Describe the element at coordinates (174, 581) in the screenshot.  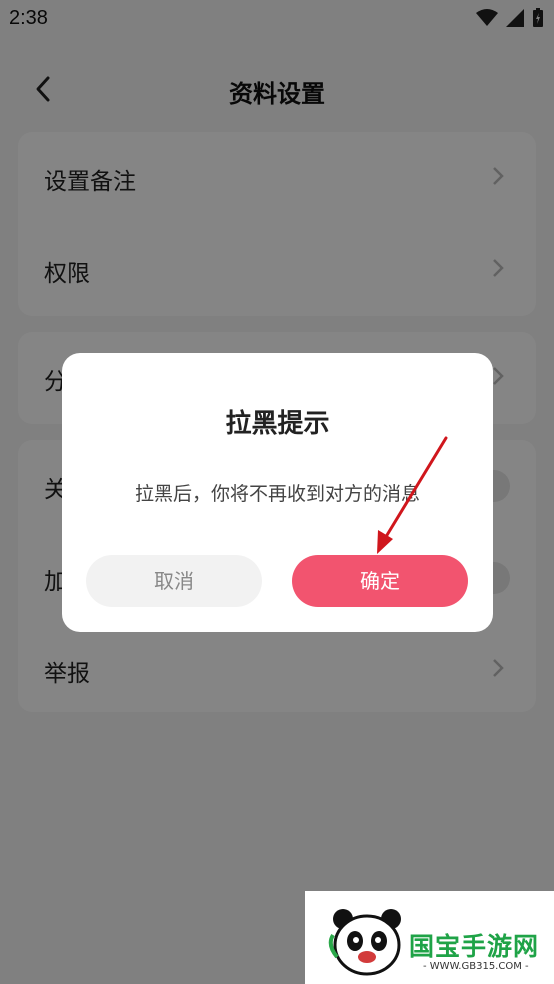
I see `cancel-button: 取消` at that location.